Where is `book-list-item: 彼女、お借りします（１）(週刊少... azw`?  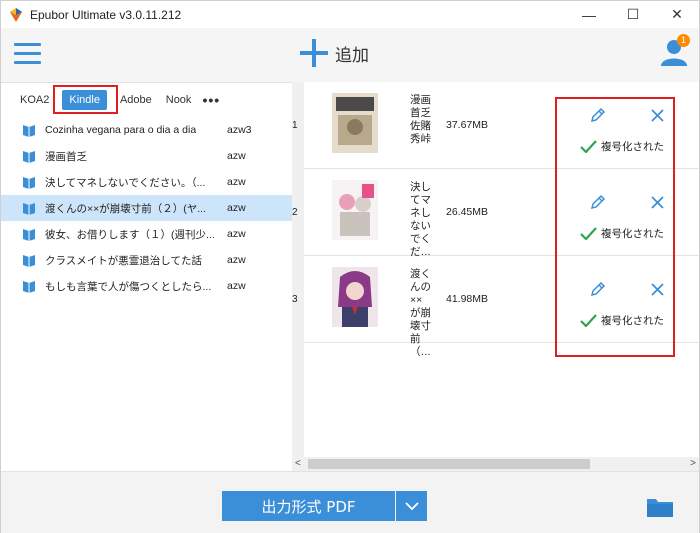
book-list-item: 彼女、お借りします（１）(週刊少... azw is located at coordinates (146, 234).